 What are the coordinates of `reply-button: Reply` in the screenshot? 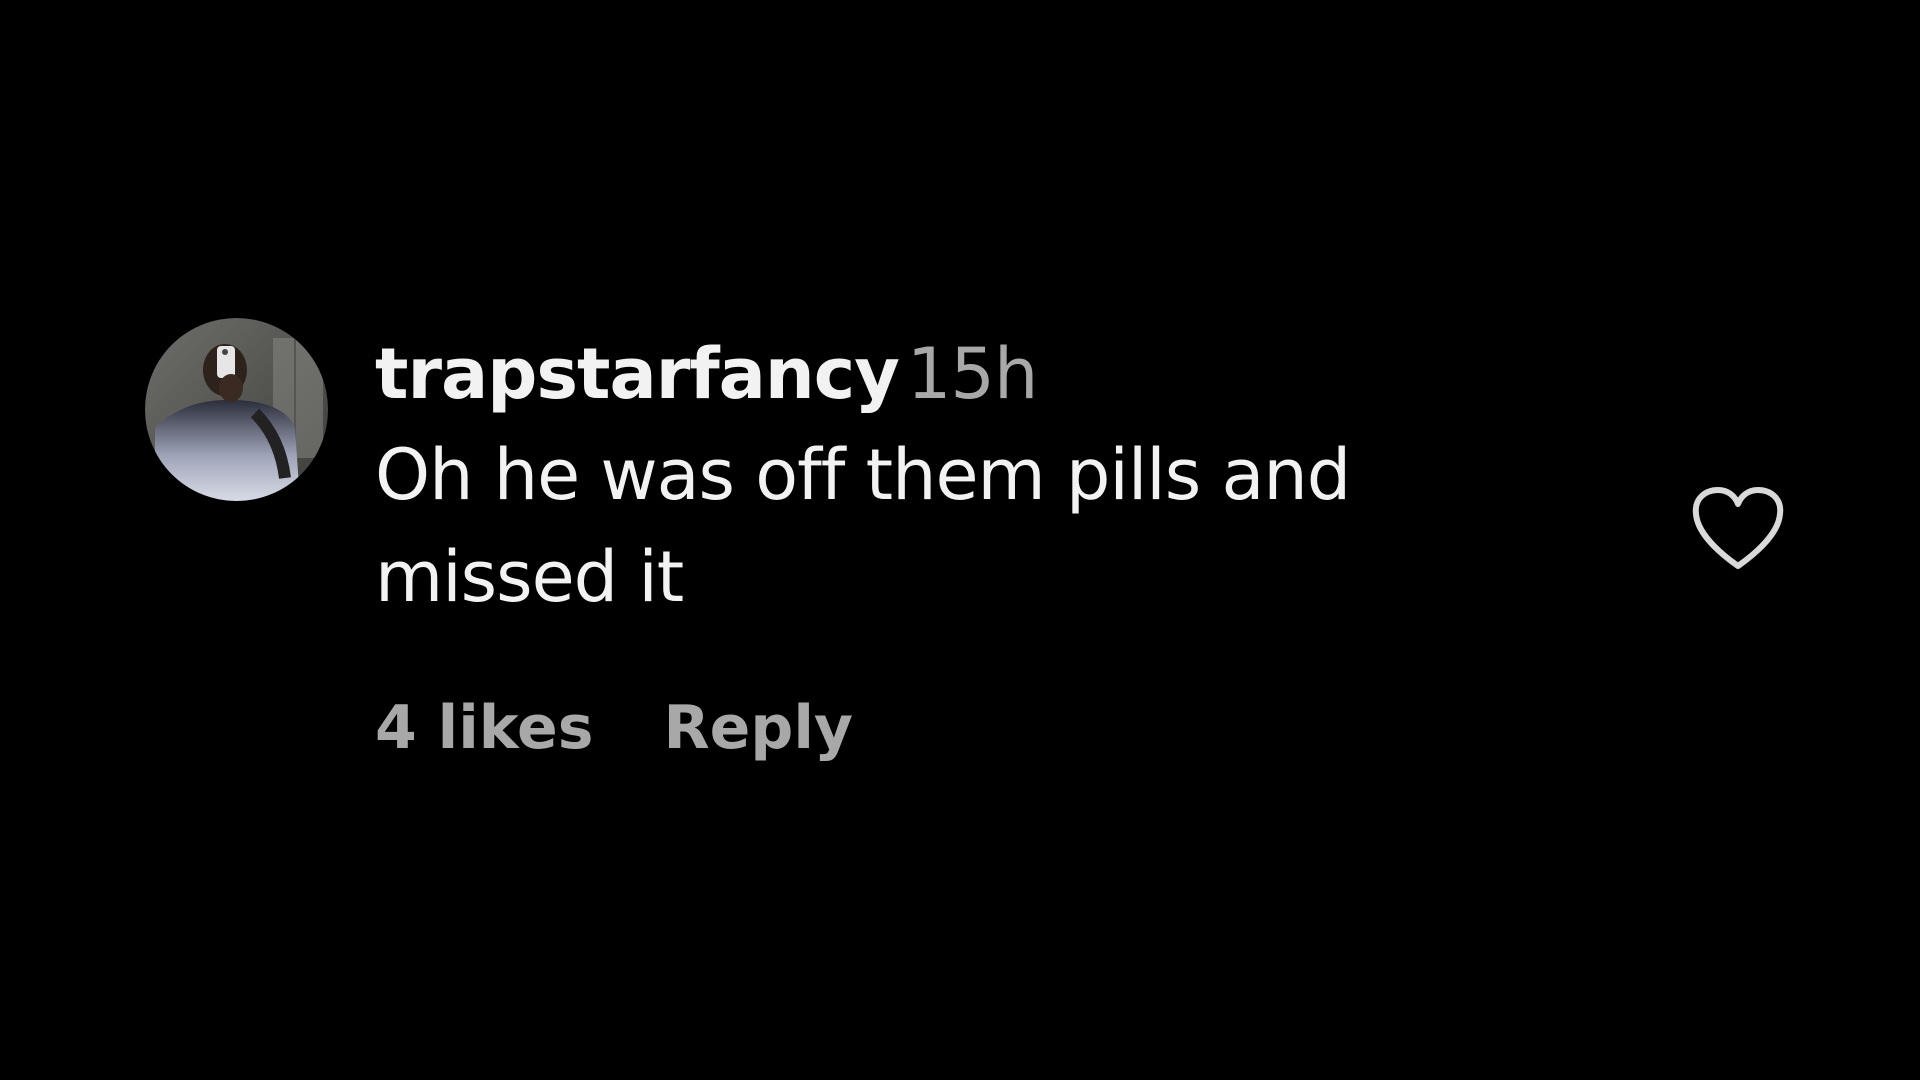 It's located at (758, 728).